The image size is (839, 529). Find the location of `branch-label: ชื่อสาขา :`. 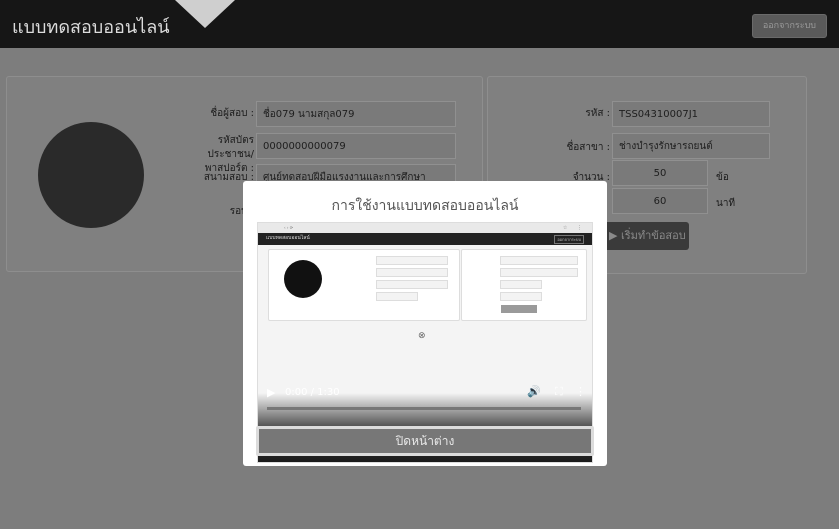

branch-label: ชื่อสาขา : is located at coordinates (588, 147).